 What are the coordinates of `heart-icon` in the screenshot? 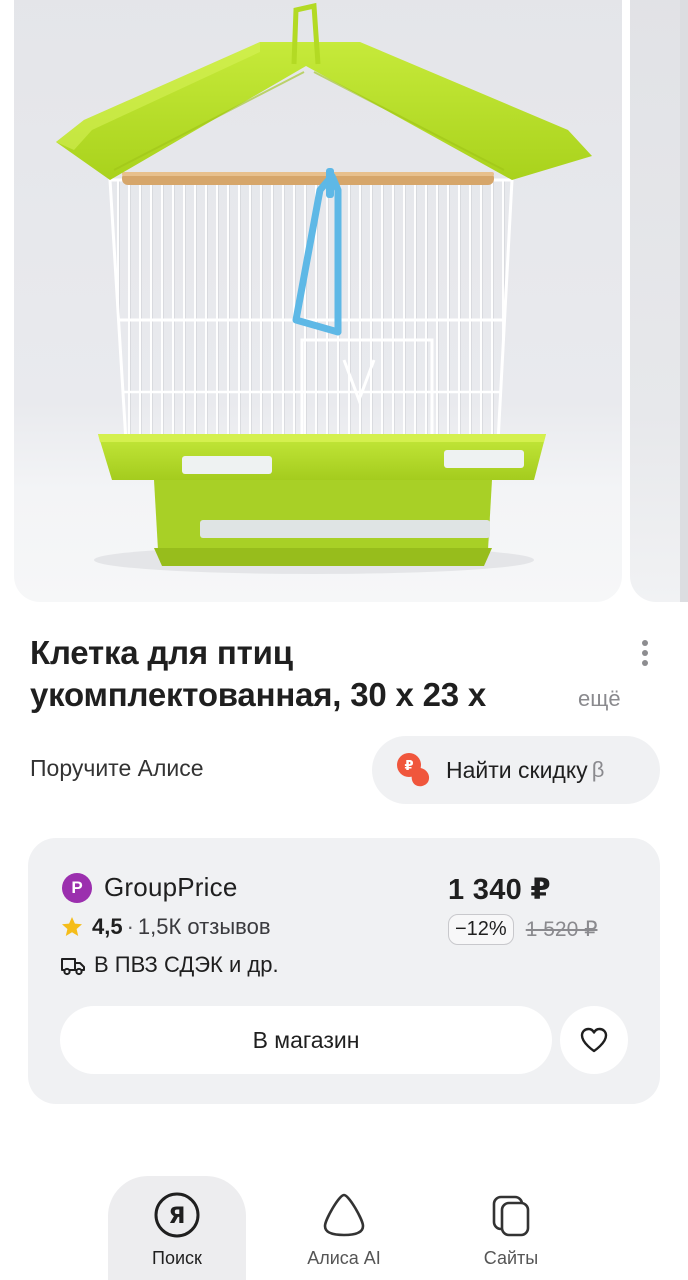 It's located at (594, 1040).